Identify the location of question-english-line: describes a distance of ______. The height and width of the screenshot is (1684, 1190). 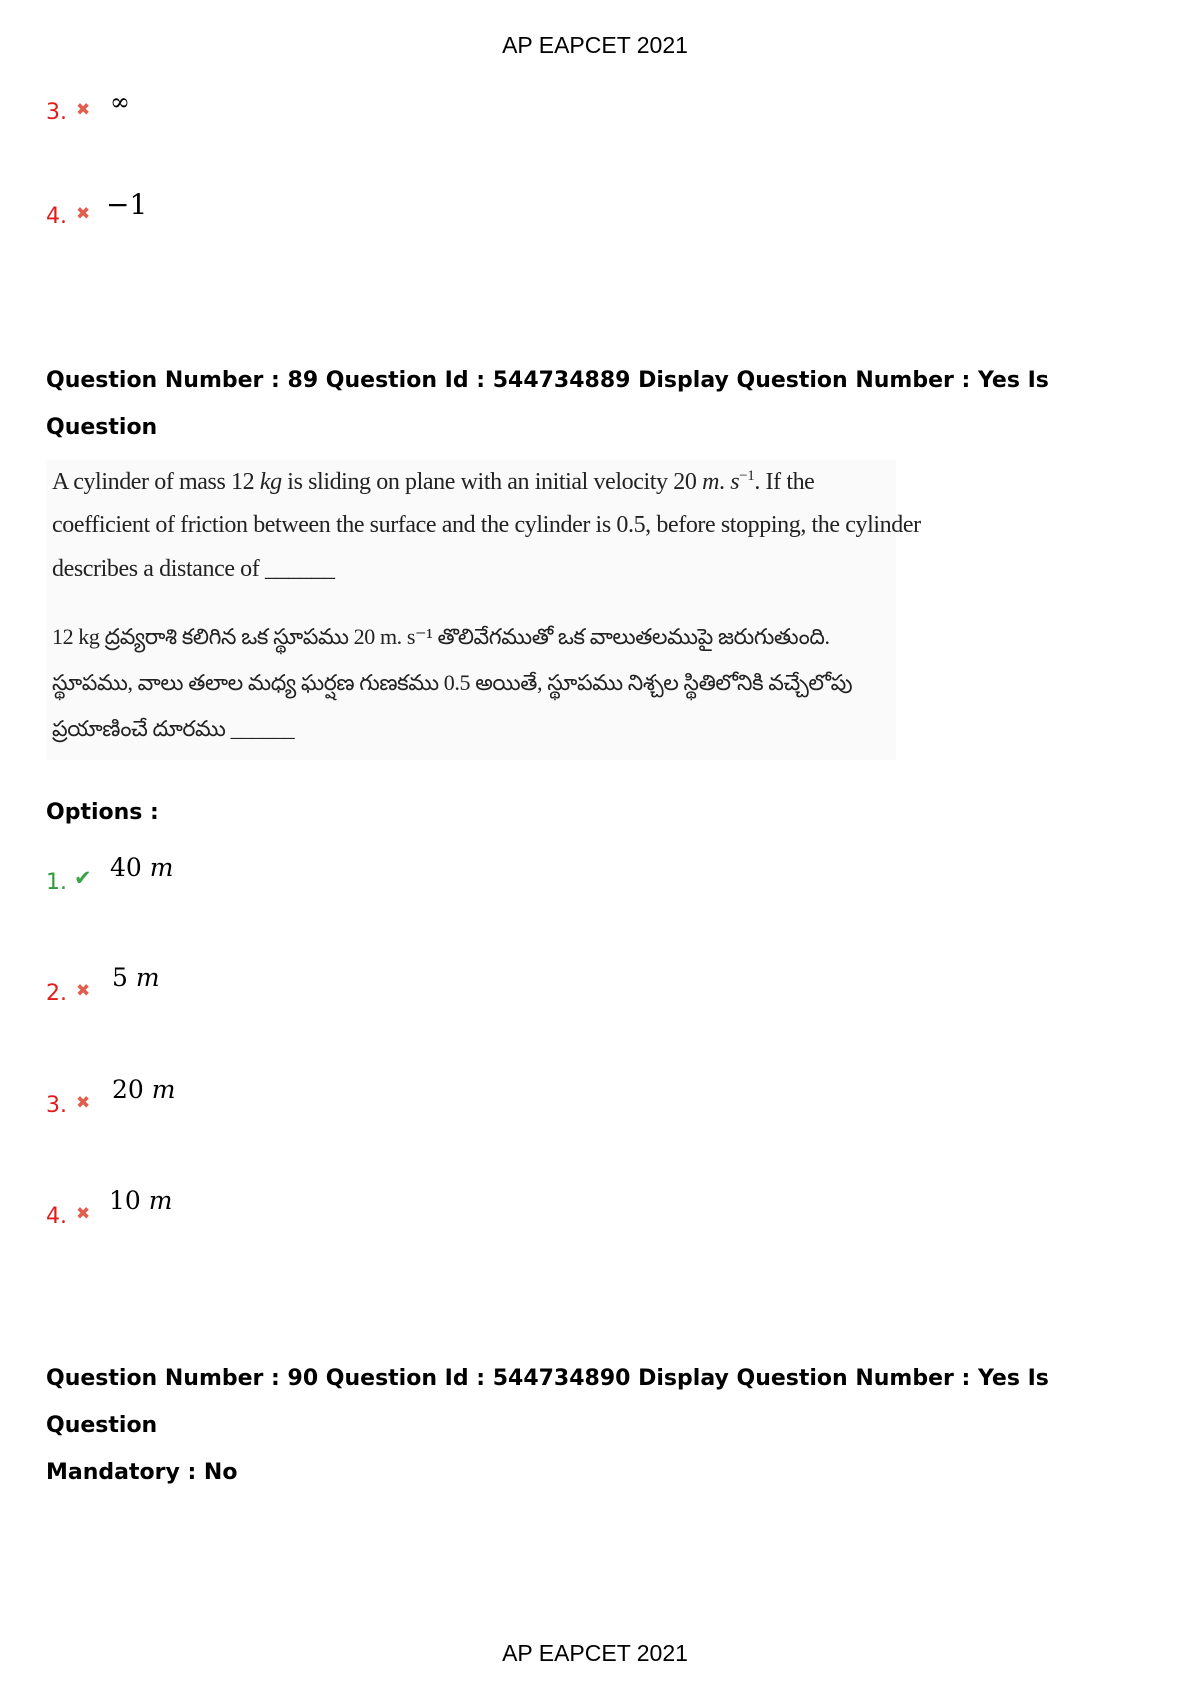
(193, 569).